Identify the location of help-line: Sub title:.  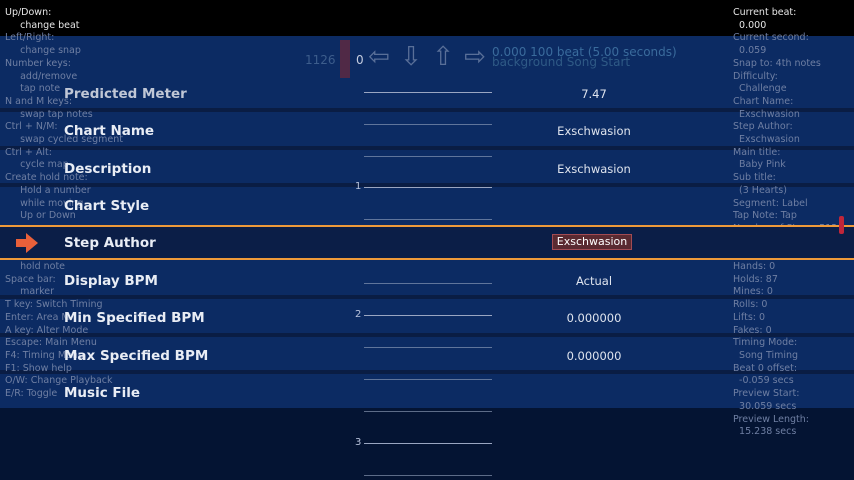
(754, 178).